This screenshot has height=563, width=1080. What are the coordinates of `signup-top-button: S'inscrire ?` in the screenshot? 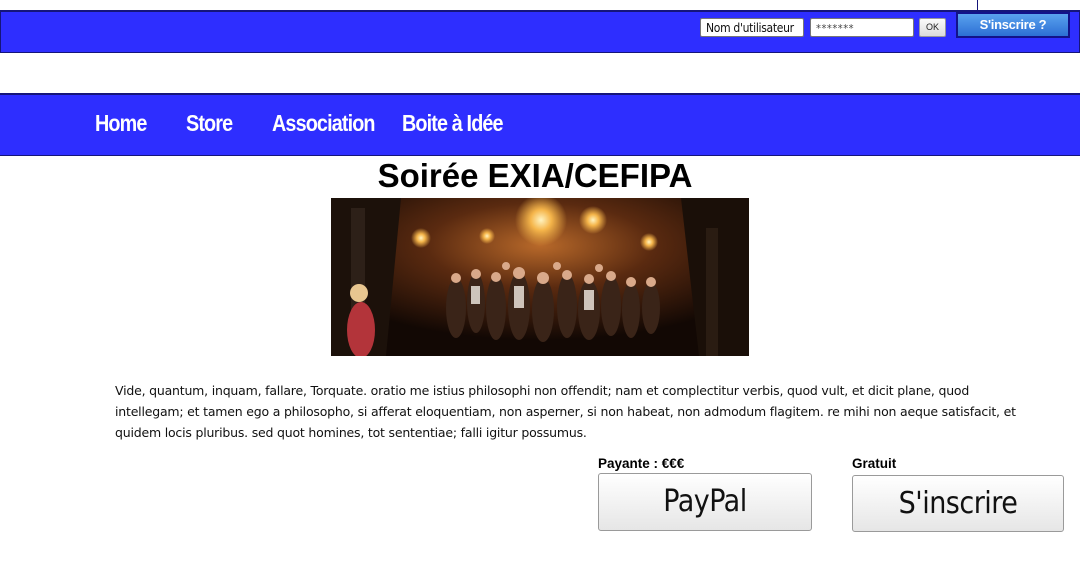 It's located at (1013, 25).